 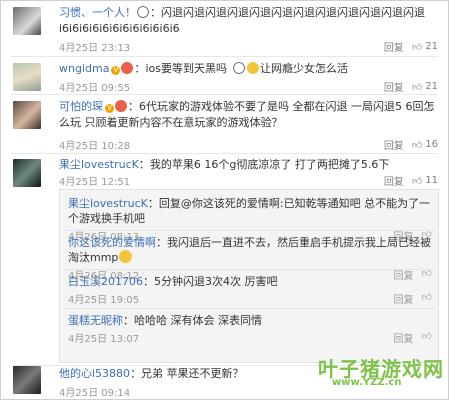 I want to click on comment-date: 4月25日 12:51, so click(x=95, y=182).